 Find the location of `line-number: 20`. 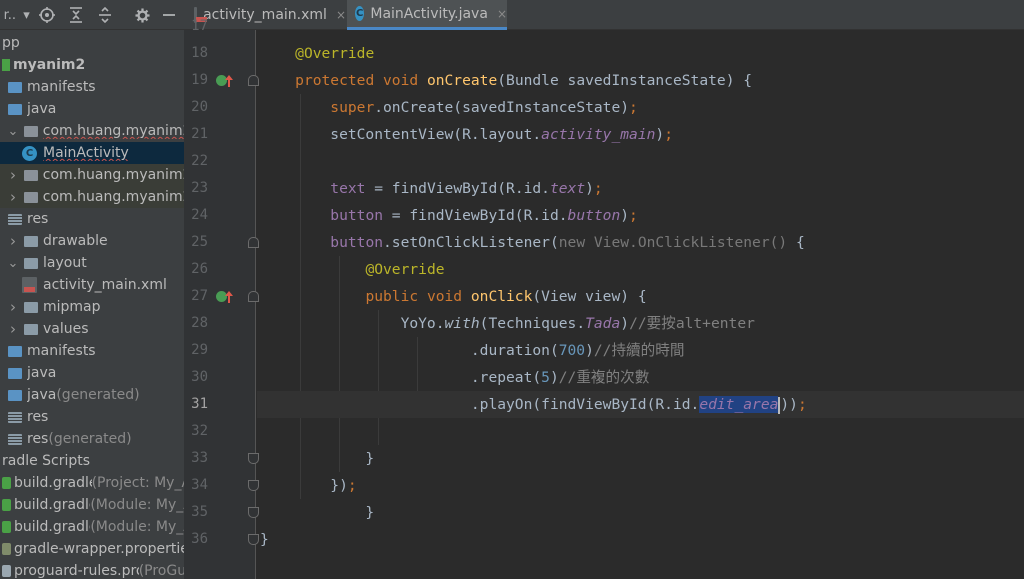

line-number: 20 is located at coordinates (199, 107).